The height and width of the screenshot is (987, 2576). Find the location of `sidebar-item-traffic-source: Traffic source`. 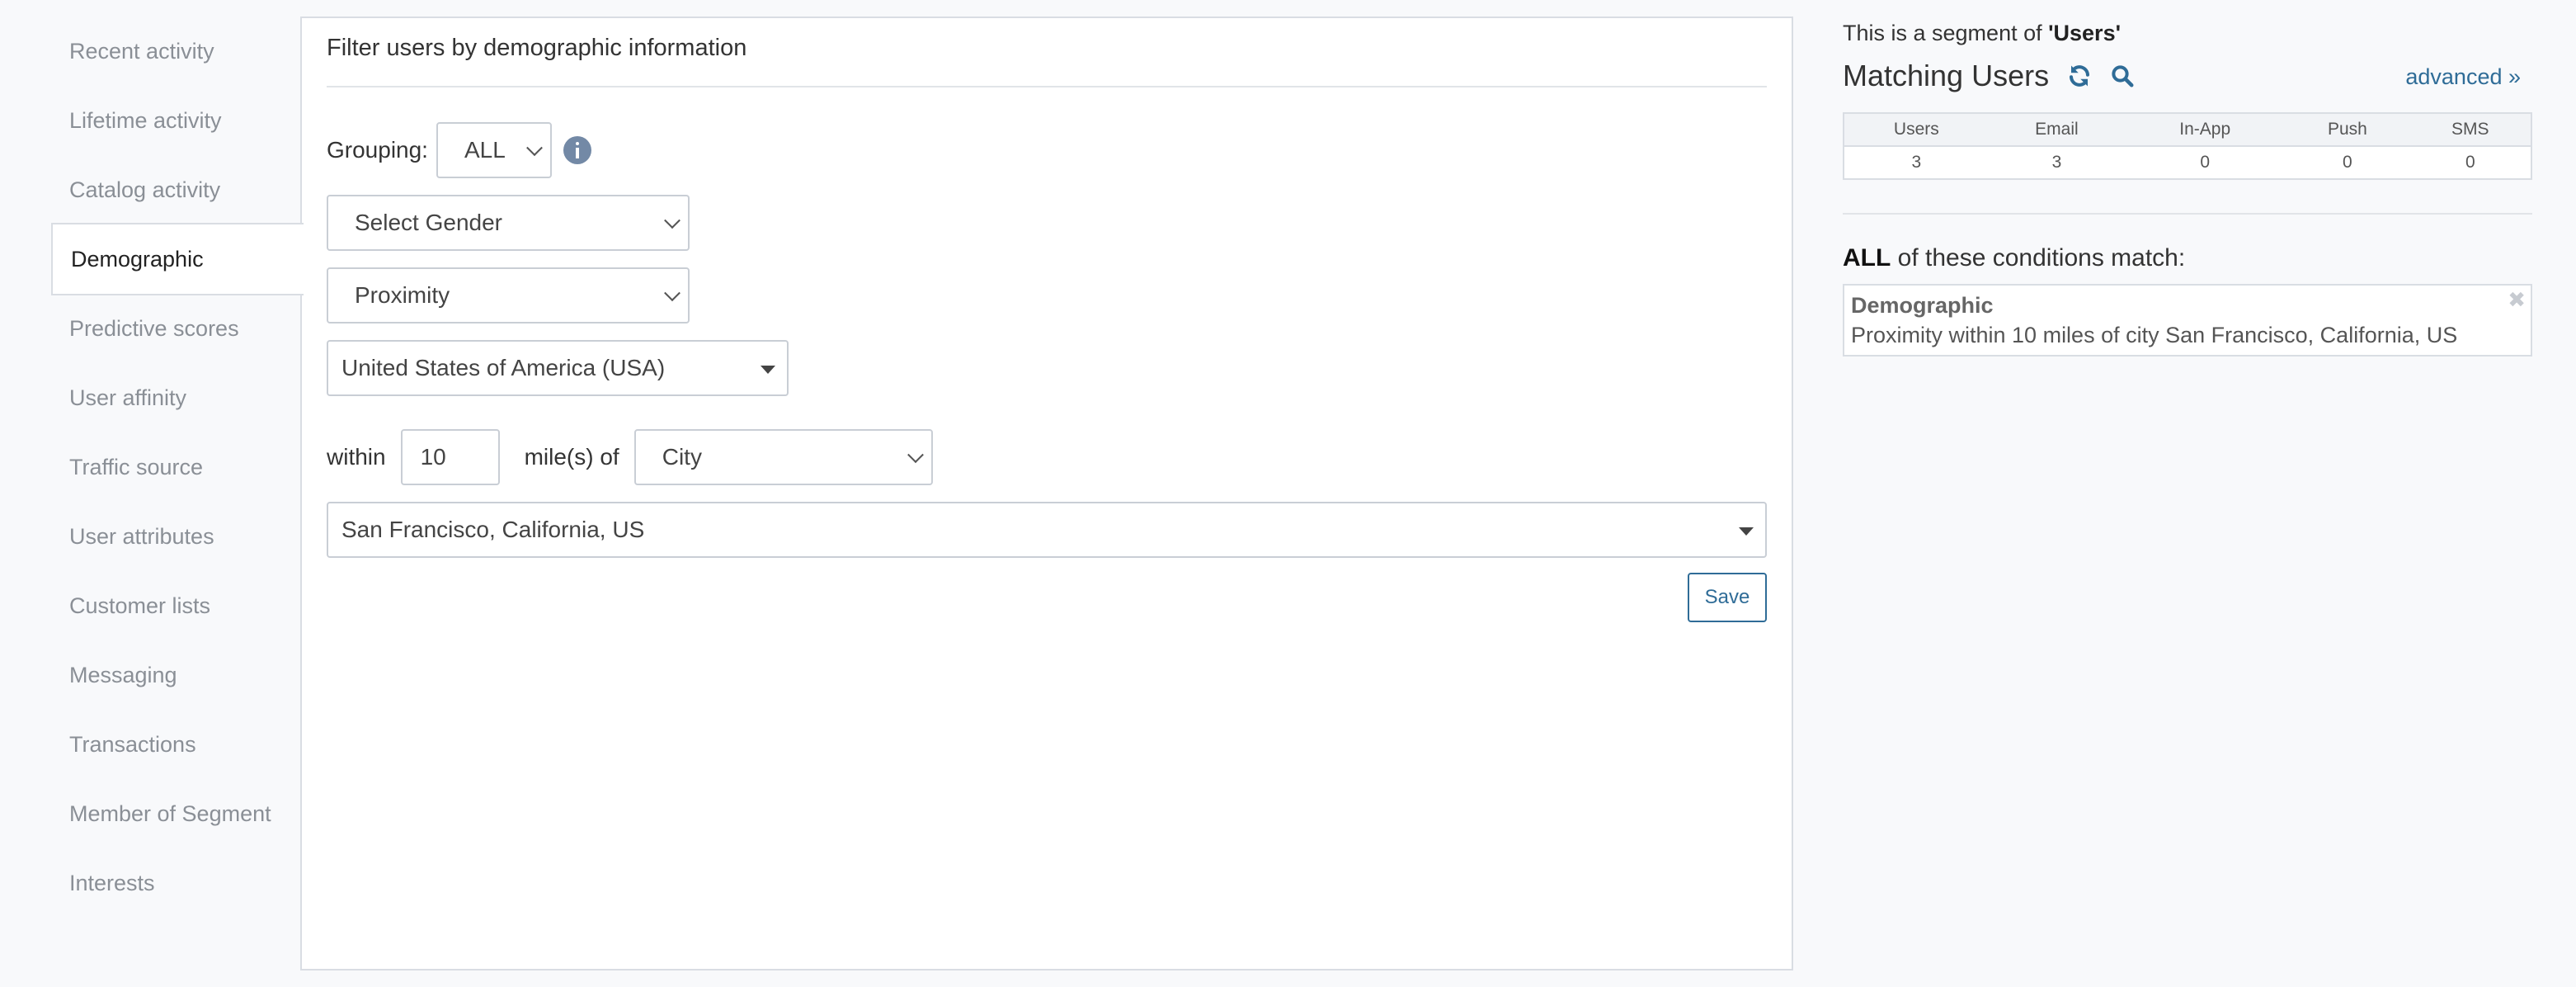

sidebar-item-traffic-source: Traffic source is located at coordinates (176, 467).